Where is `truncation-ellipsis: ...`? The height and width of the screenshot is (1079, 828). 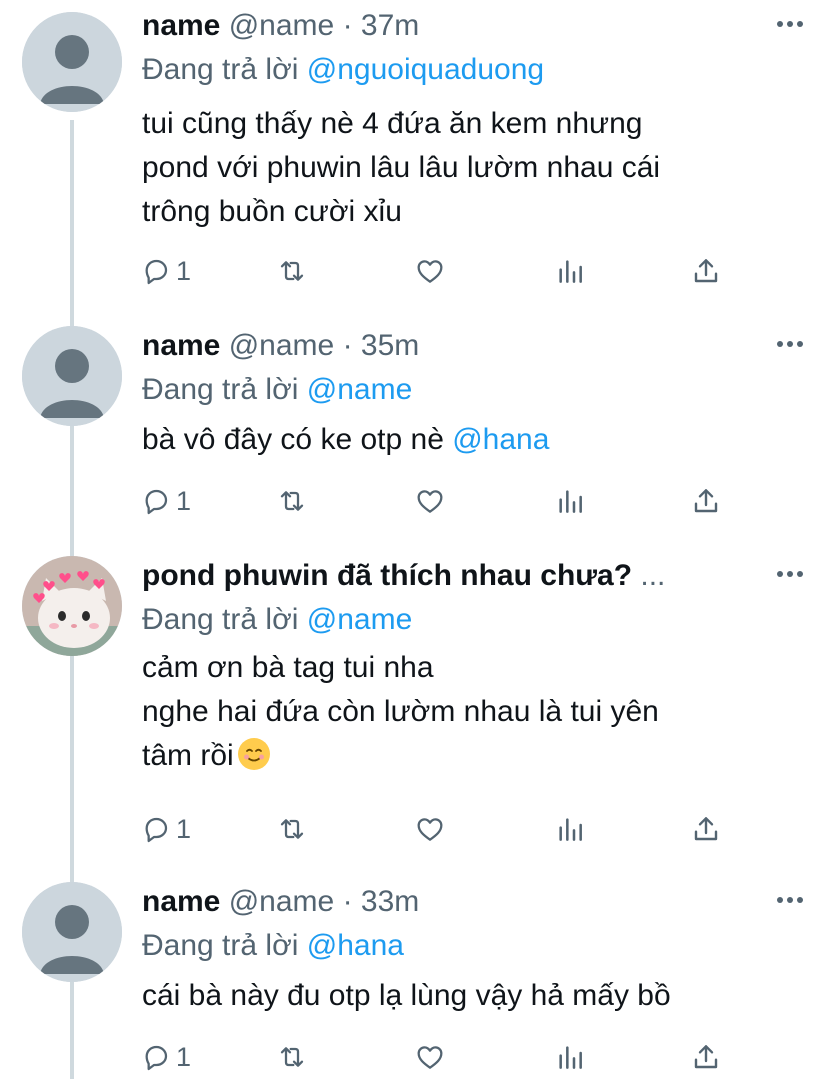
truncation-ellipsis: ... is located at coordinates (653, 575).